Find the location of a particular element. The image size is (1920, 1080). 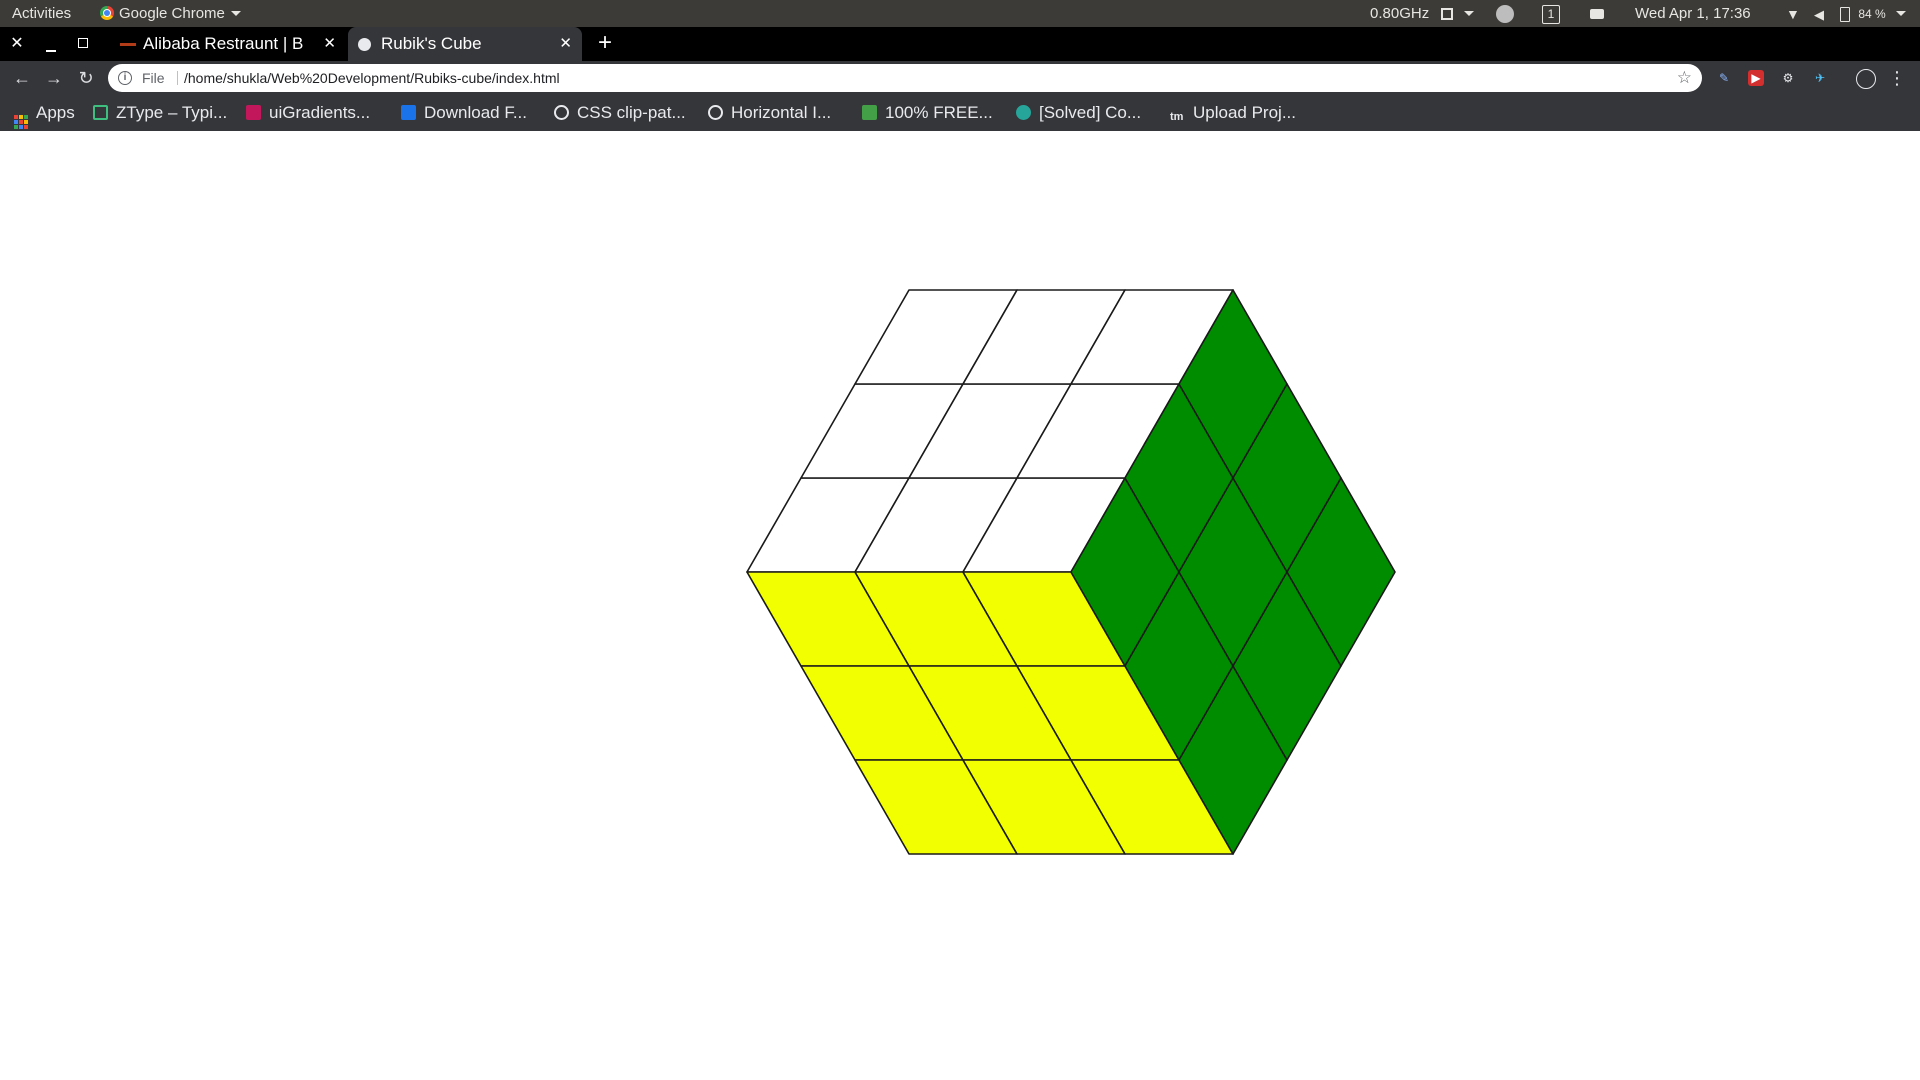

ztype-icon is located at coordinates (100, 112).